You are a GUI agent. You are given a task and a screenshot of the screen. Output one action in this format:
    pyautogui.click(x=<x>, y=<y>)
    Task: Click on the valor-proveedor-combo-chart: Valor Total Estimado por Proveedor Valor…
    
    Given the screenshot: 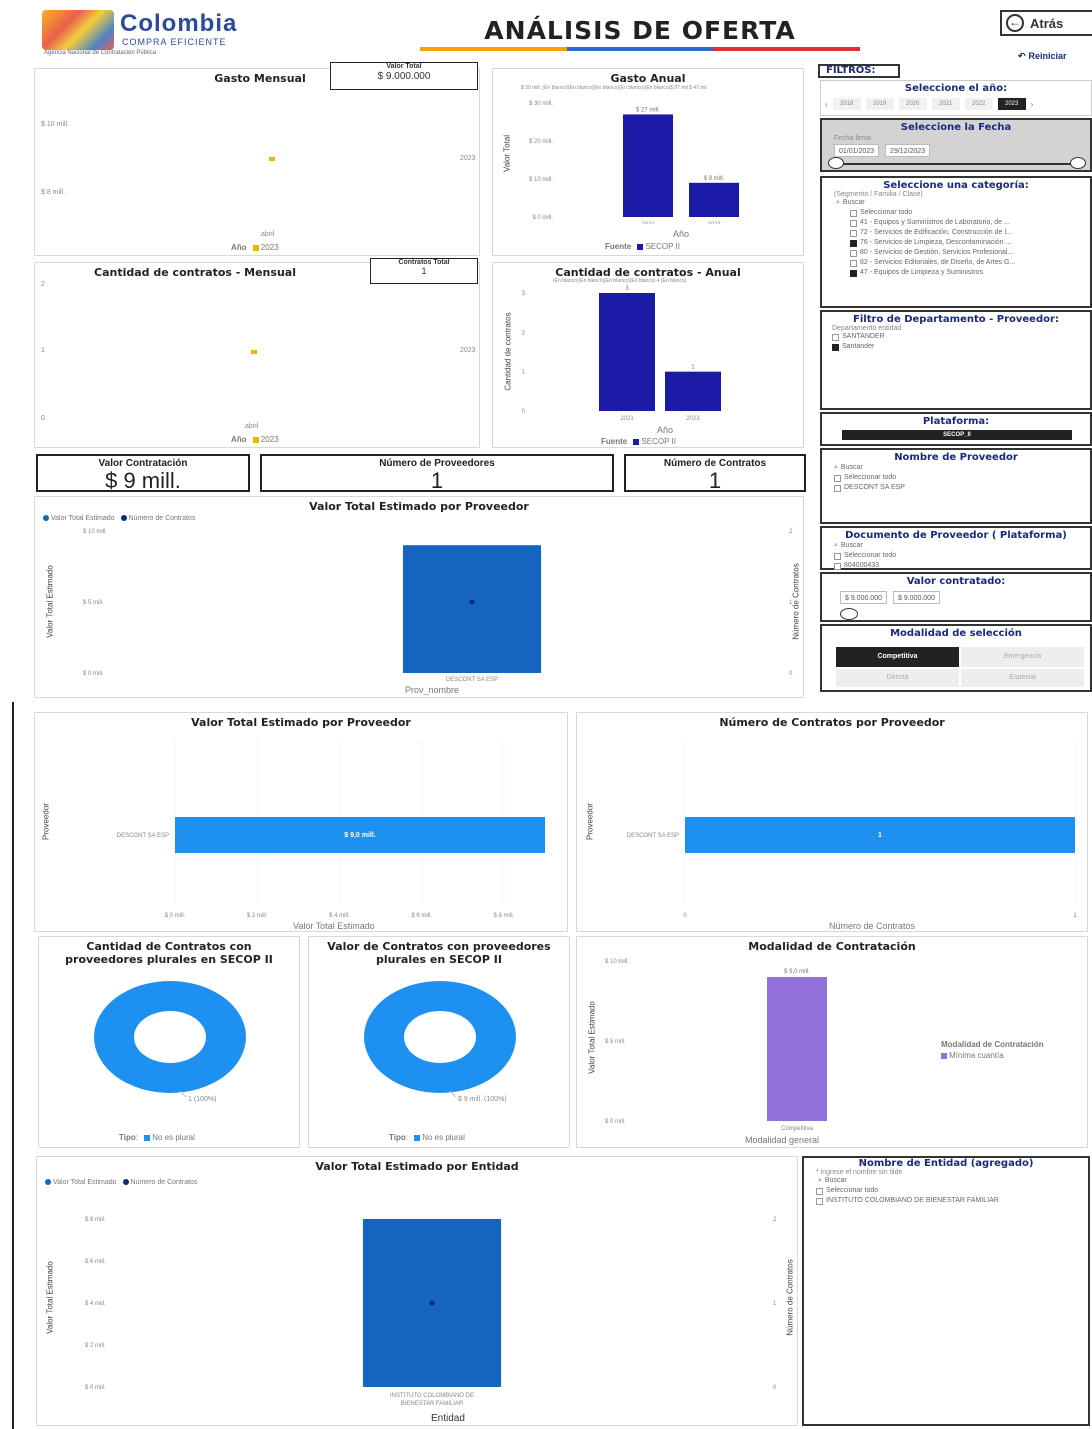 What is the action you would take?
    pyautogui.click(x=419, y=597)
    